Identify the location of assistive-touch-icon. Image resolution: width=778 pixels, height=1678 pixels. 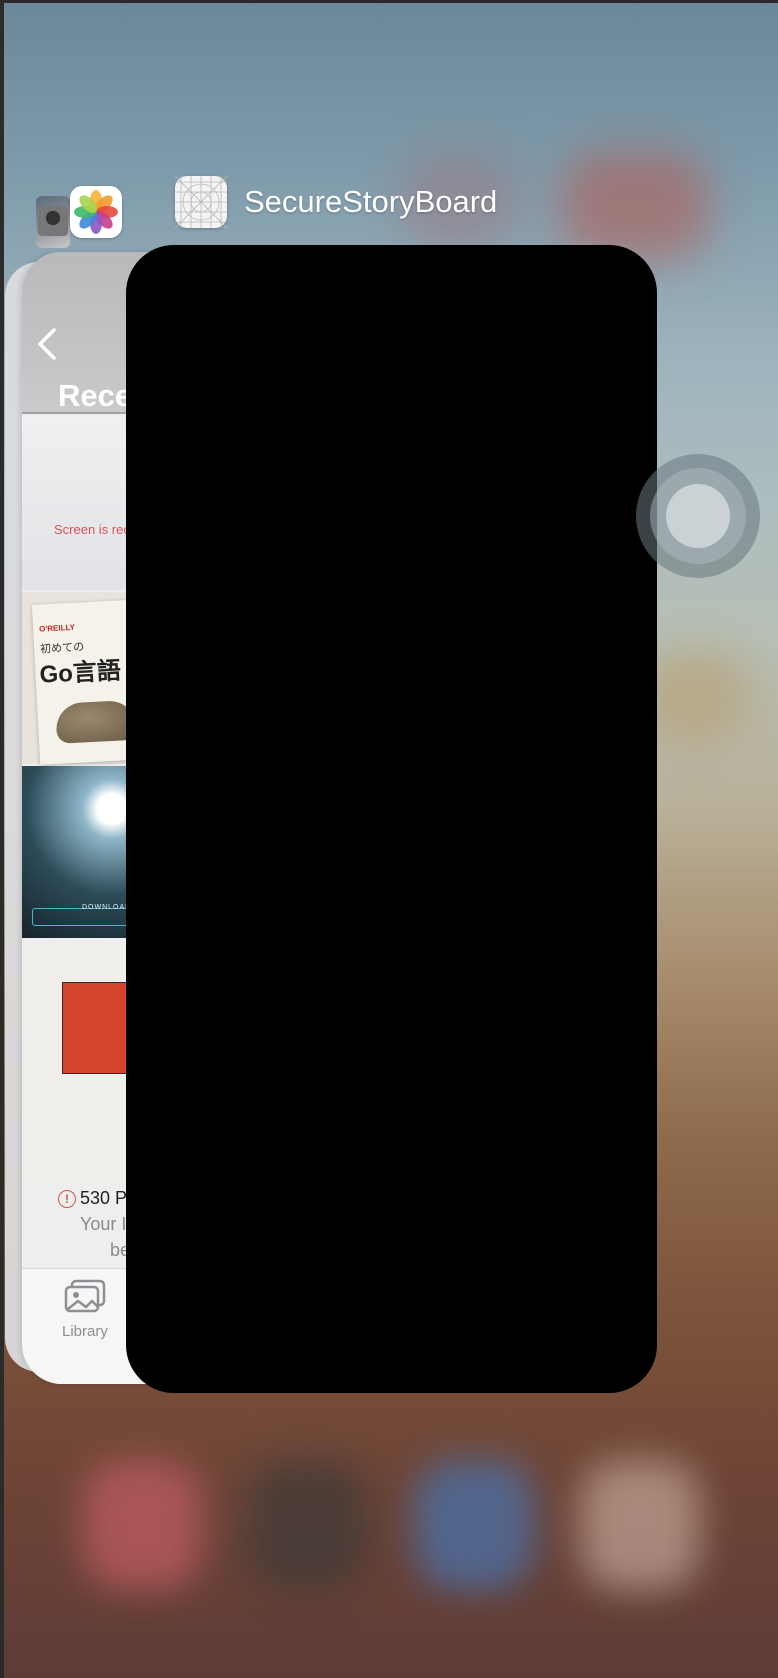
(698, 516).